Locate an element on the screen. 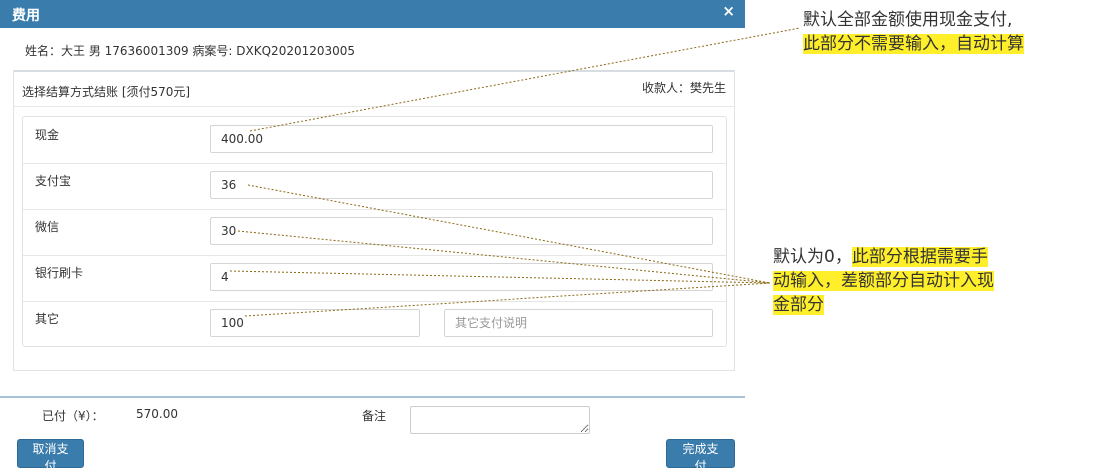 The image size is (1098, 474). wechat-input is located at coordinates (461, 231).